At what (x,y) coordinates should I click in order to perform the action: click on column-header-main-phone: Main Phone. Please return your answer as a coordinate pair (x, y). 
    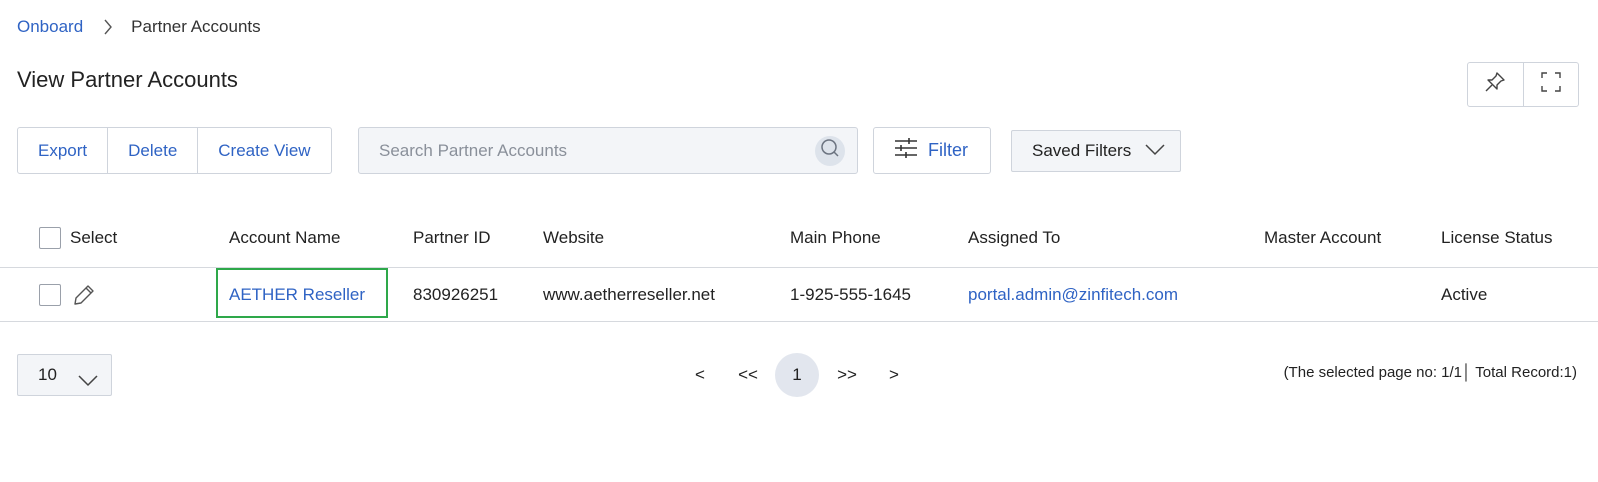
    Looking at the image, I should click on (835, 237).